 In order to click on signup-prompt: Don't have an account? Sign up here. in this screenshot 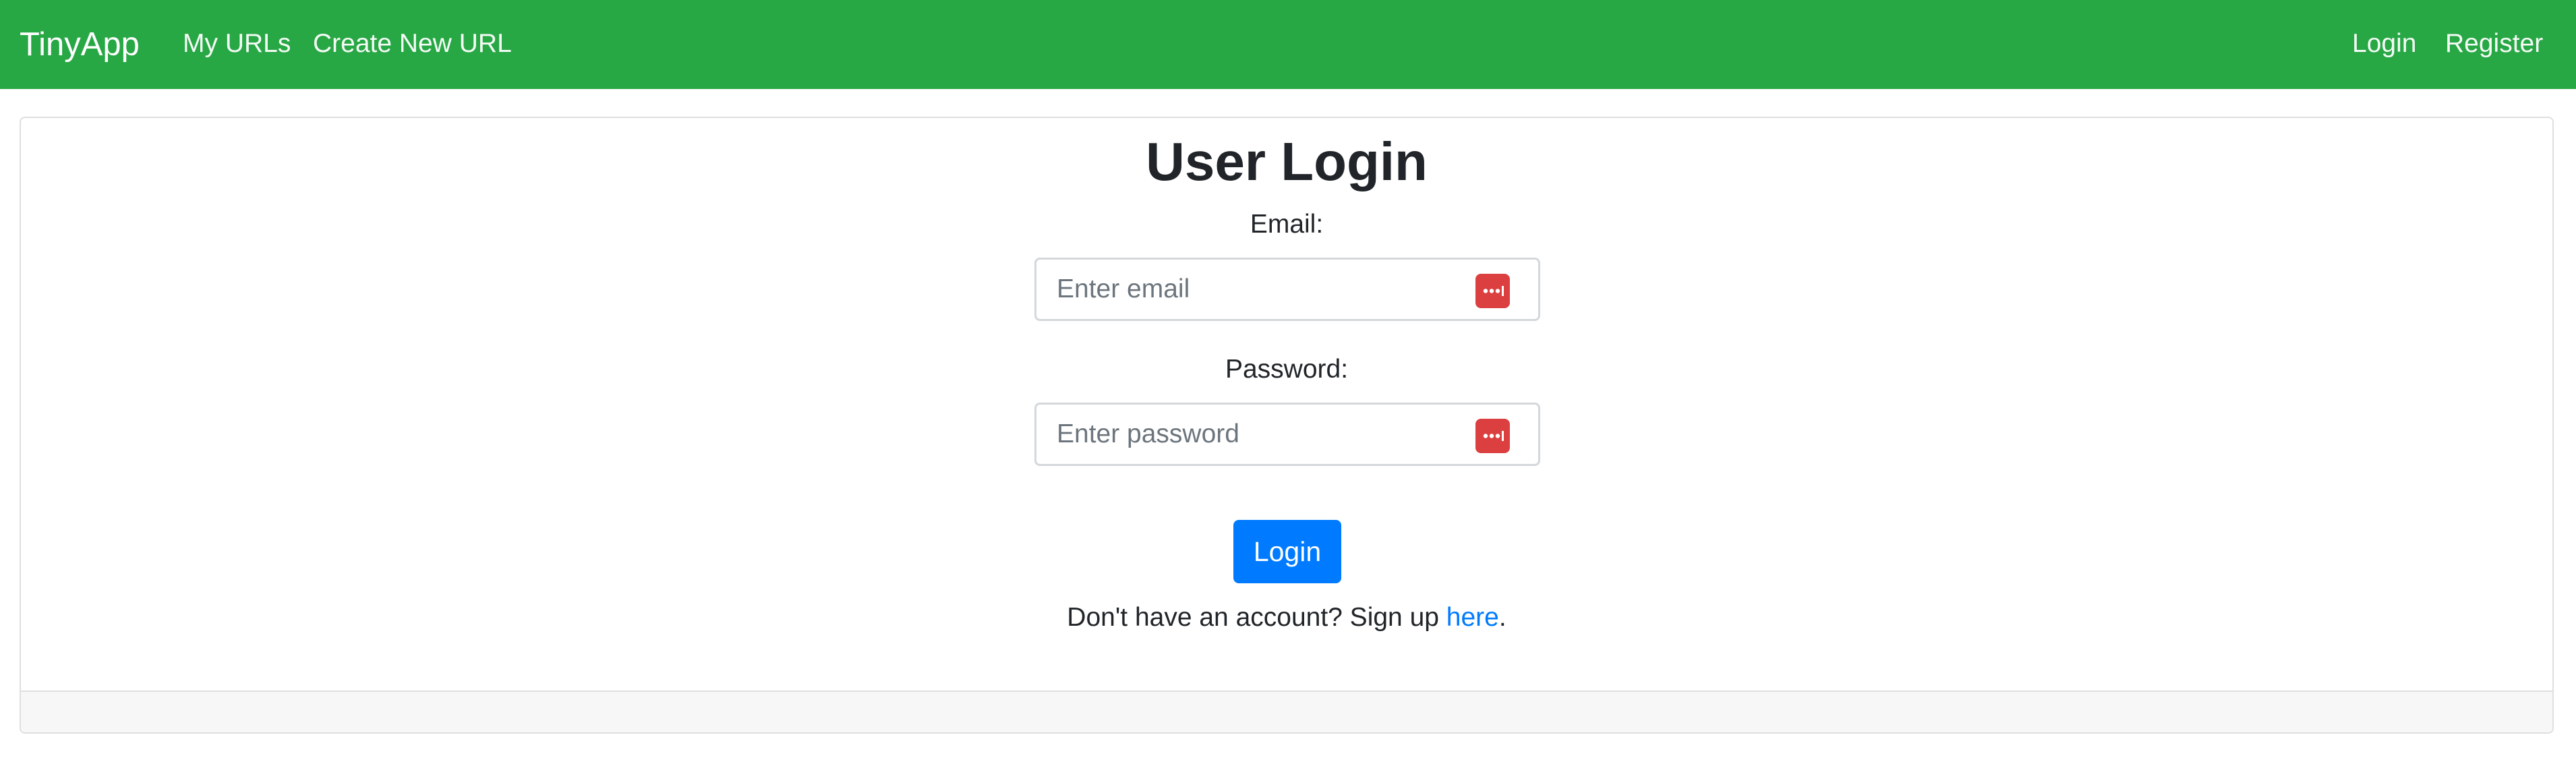, I will do `click(1286, 618)`.